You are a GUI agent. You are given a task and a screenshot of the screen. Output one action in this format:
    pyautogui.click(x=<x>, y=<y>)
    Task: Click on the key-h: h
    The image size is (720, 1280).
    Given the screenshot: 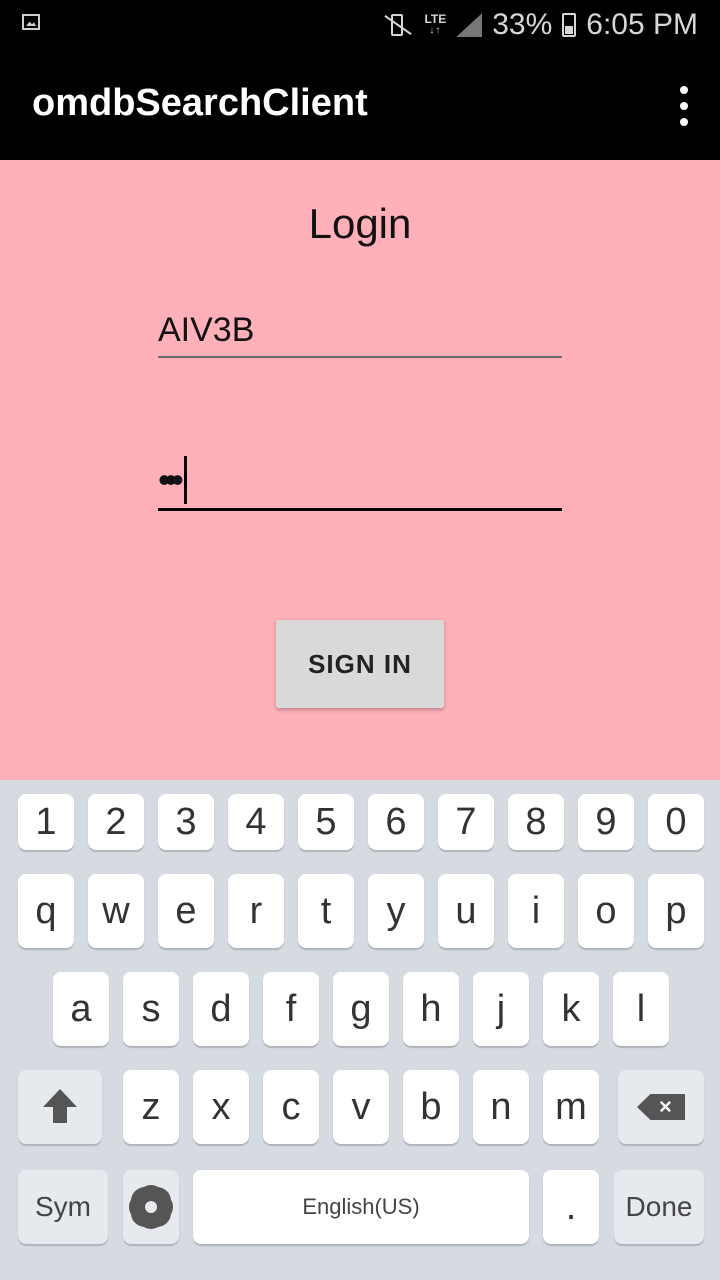 What is the action you would take?
    pyautogui.click(x=431, y=1009)
    